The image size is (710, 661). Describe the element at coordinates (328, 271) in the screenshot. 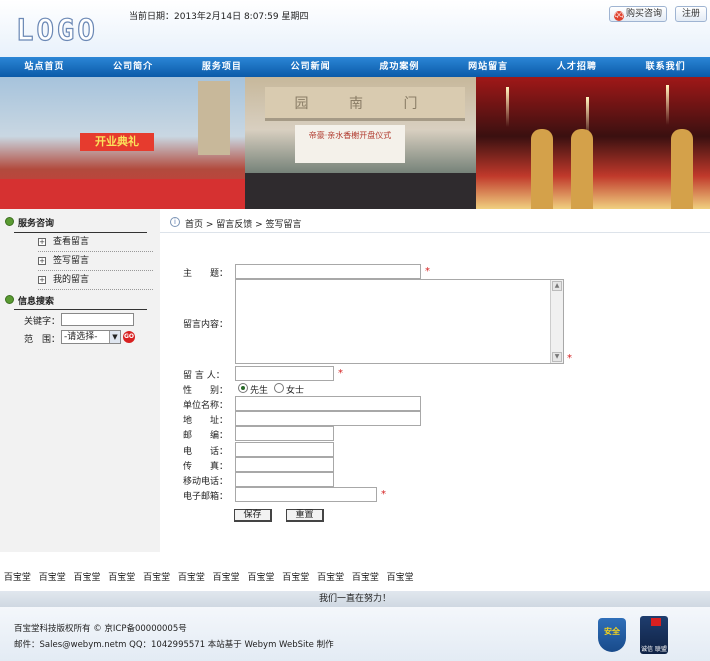

I see `subject-input` at that location.